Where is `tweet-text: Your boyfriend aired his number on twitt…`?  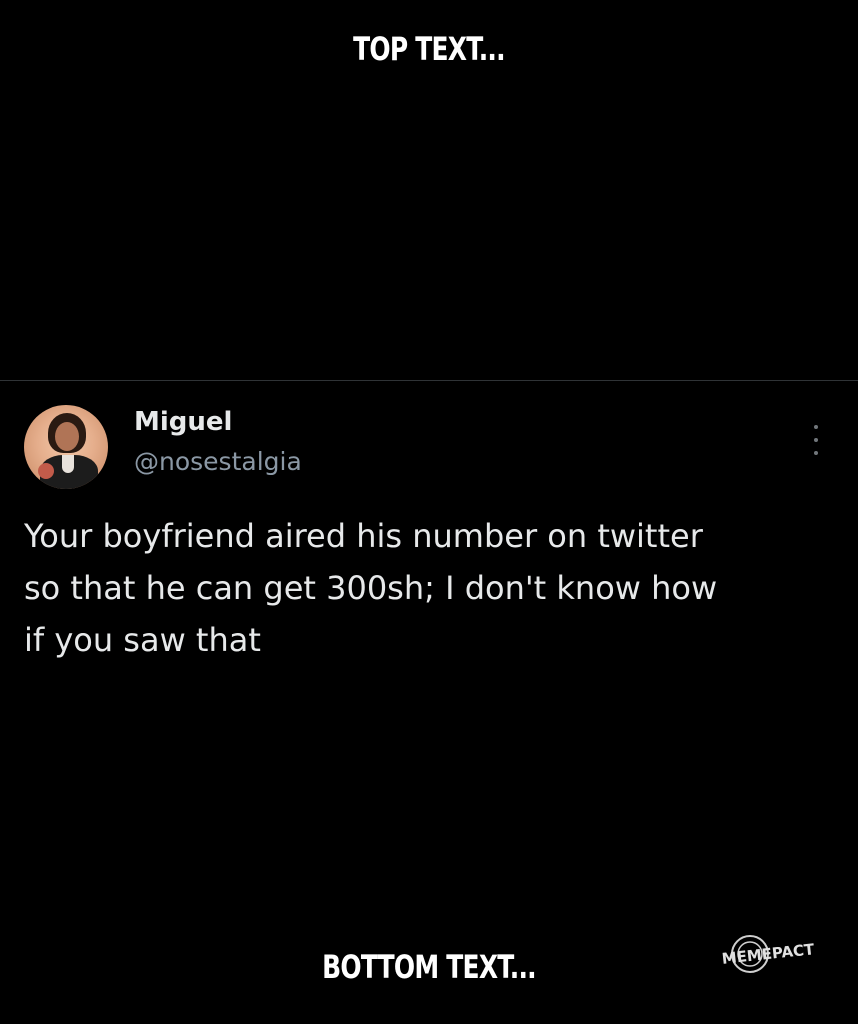
tweet-text: Your boyfriend aired his number on twitt… is located at coordinates (371, 588).